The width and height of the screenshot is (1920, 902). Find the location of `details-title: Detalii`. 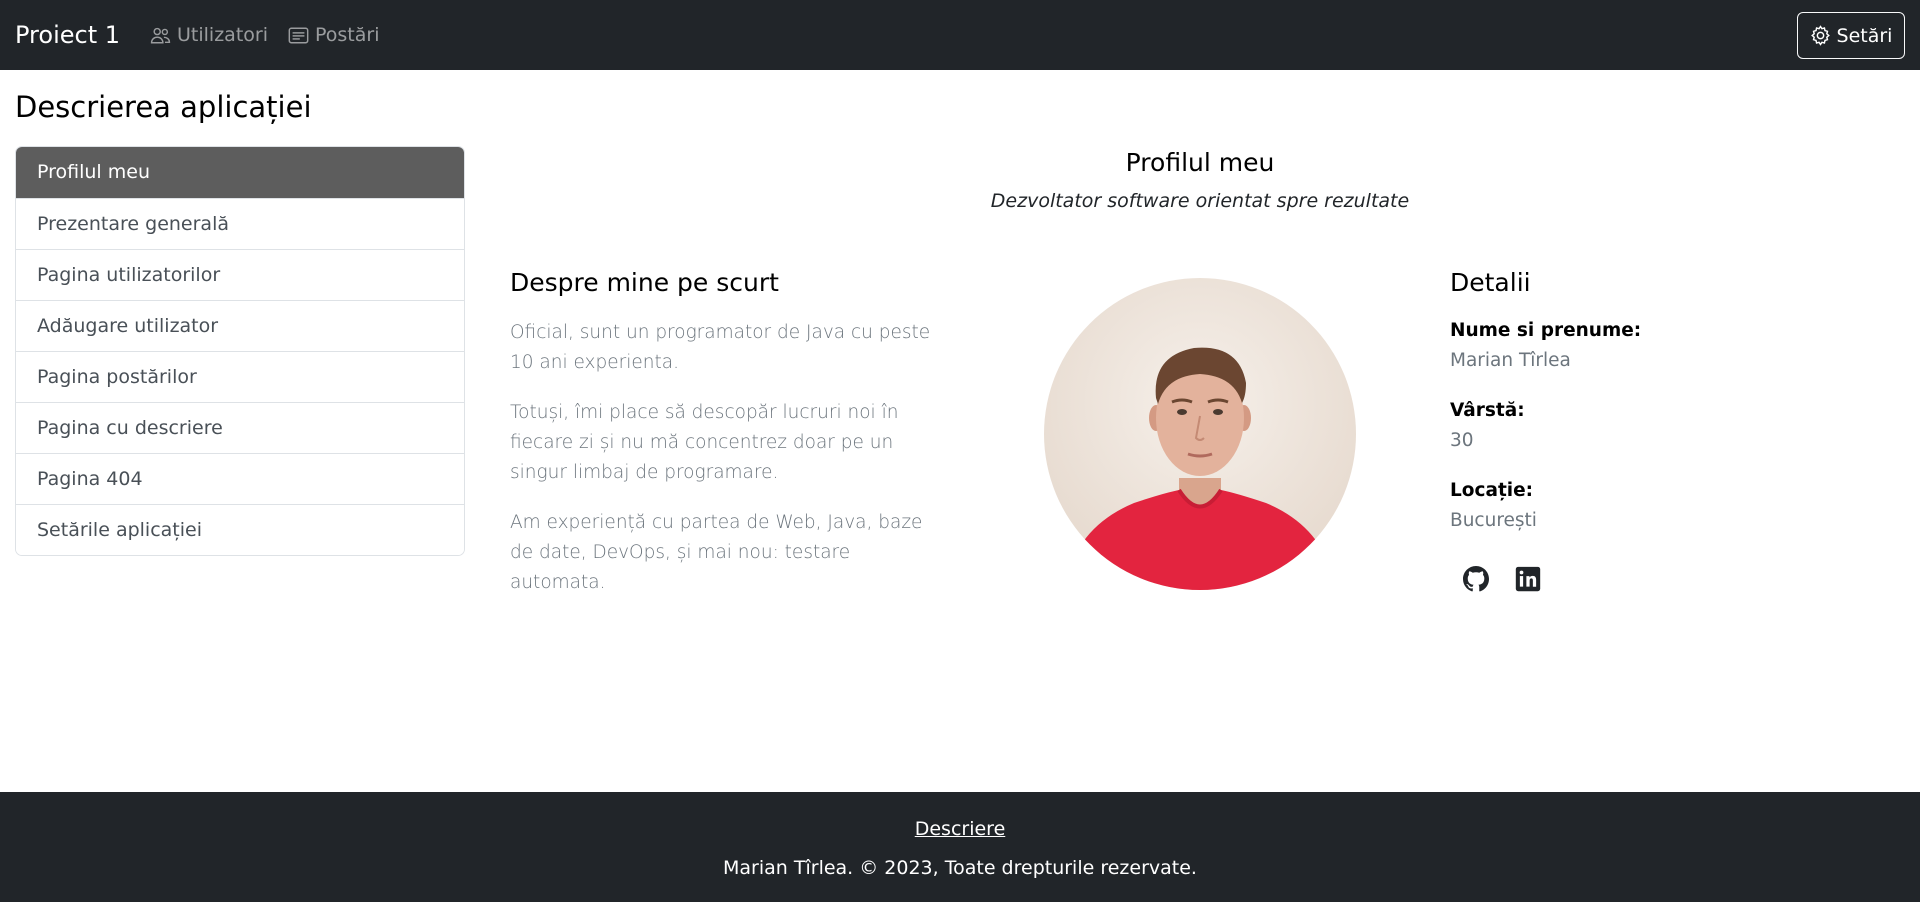

details-title: Detalii is located at coordinates (1490, 282).